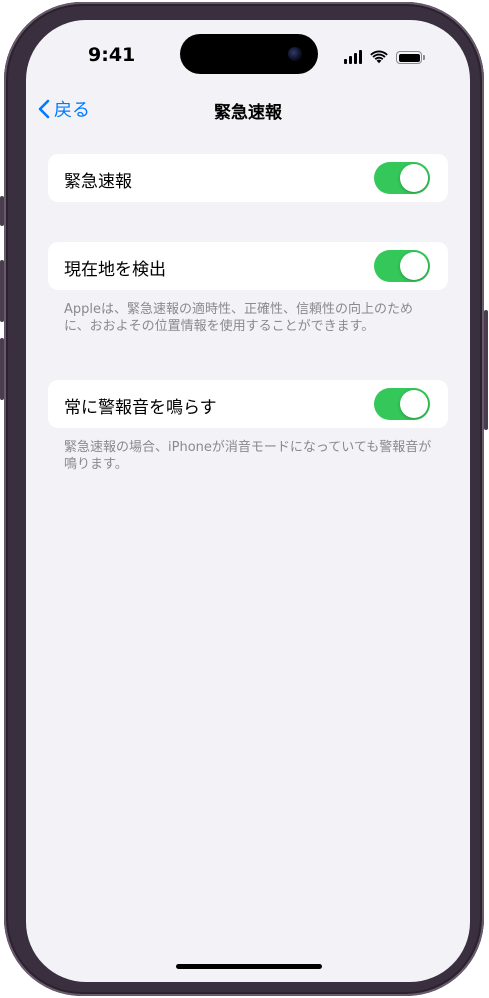  Describe the element at coordinates (2, 211) in the screenshot. I see `action-button` at that location.